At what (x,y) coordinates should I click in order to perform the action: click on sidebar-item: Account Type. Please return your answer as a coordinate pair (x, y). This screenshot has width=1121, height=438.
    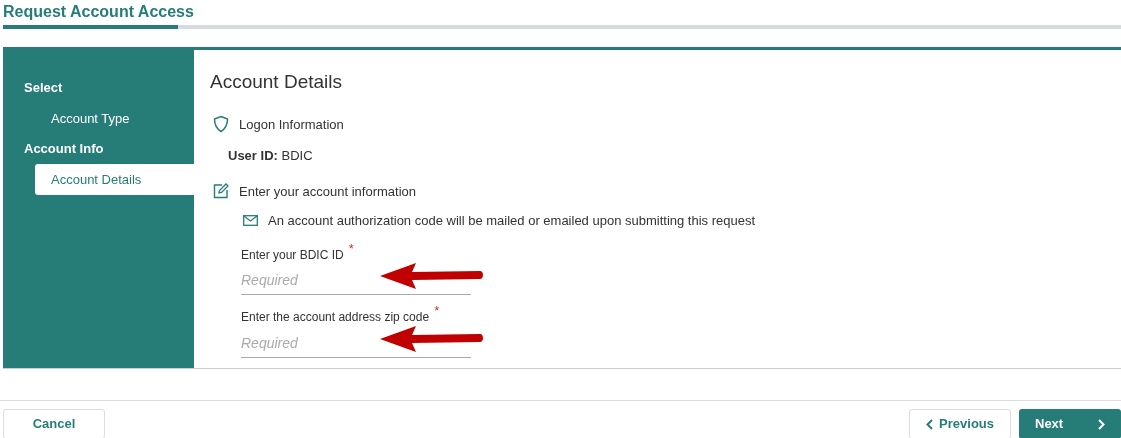
    Looking at the image, I should click on (114, 118).